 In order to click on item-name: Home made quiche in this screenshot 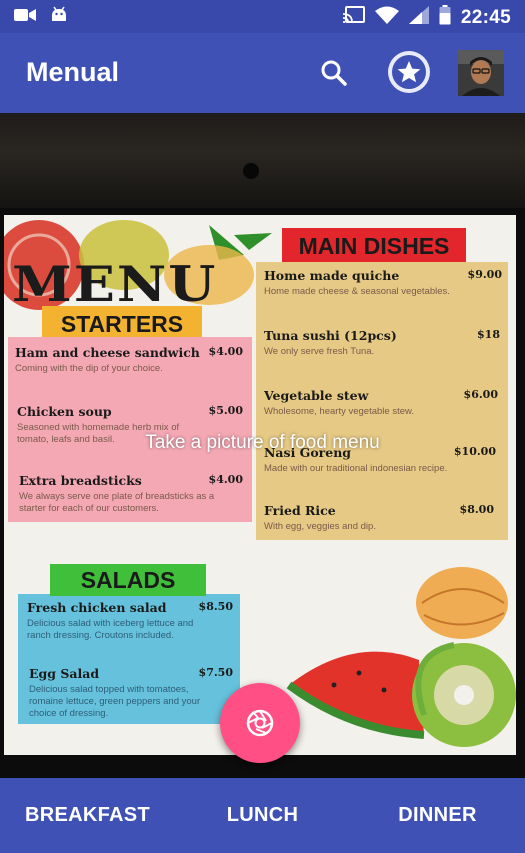, I will do `click(332, 275)`.